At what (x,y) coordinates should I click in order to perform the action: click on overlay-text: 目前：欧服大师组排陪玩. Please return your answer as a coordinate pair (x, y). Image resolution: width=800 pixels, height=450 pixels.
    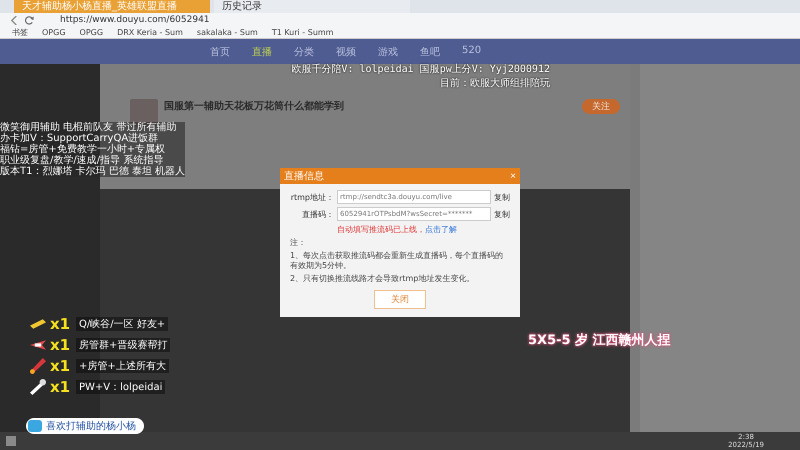
    Looking at the image, I should click on (495, 83).